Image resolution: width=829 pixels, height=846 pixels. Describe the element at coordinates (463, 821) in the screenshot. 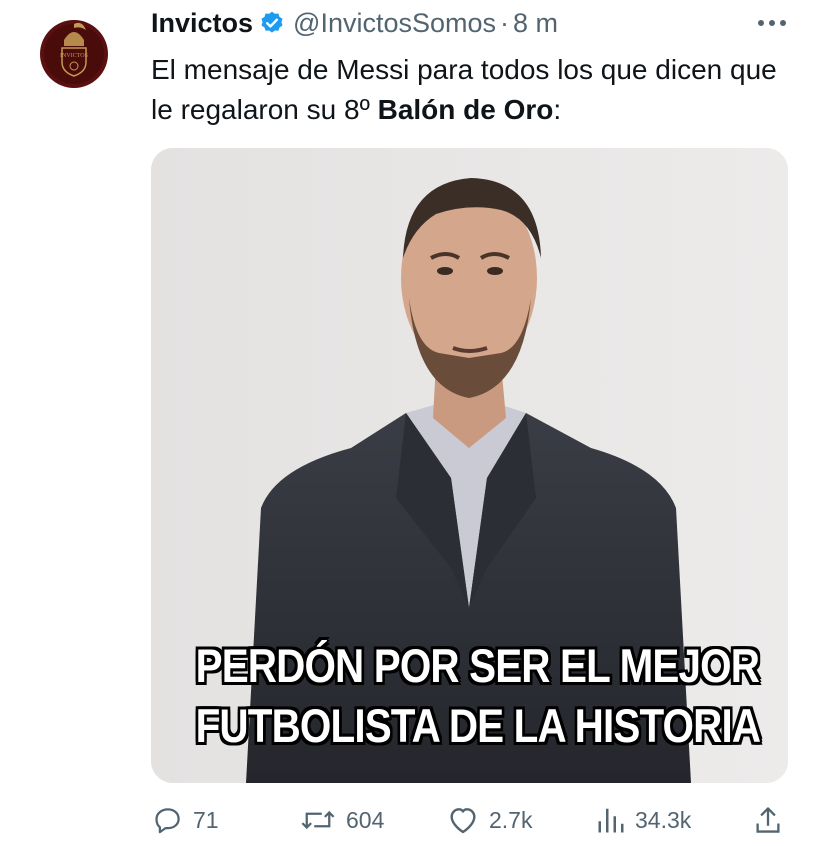

I see `heart-icon` at that location.